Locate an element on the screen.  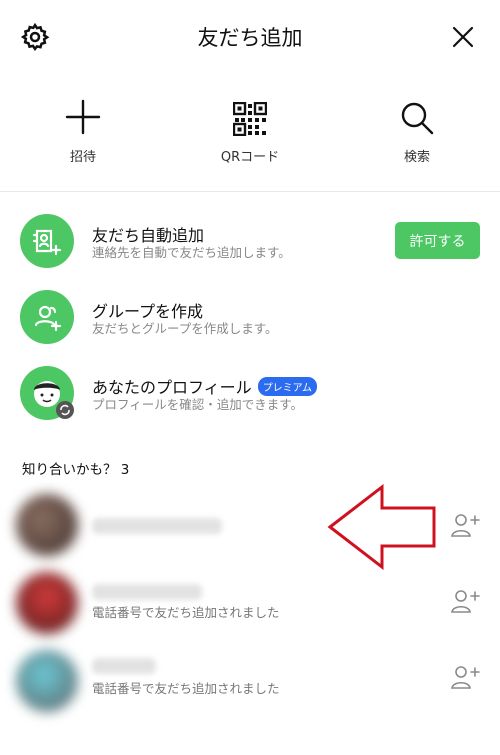
profile-row: あなたのプロフィール プレミアム プロフィールを確認・追加できます。 is located at coordinates (250, 400).